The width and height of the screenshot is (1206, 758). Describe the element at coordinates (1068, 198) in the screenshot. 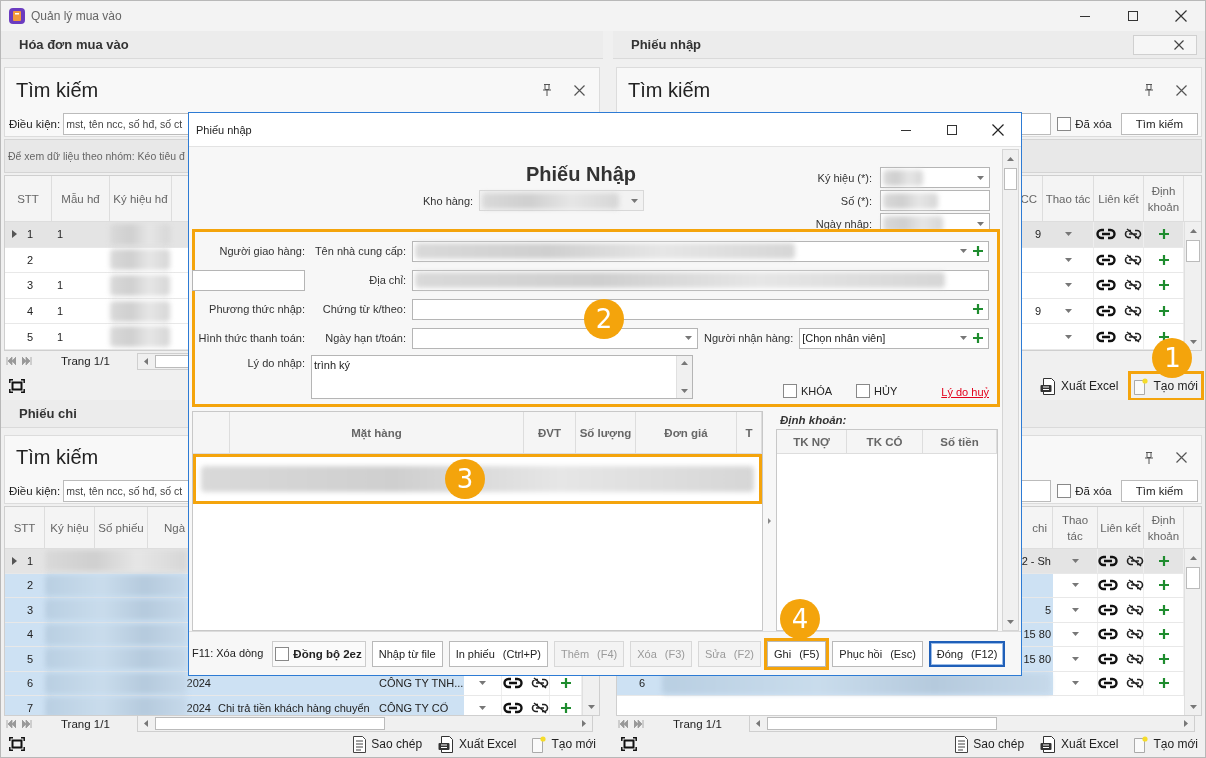

I see `column-header: Thao tác` at that location.